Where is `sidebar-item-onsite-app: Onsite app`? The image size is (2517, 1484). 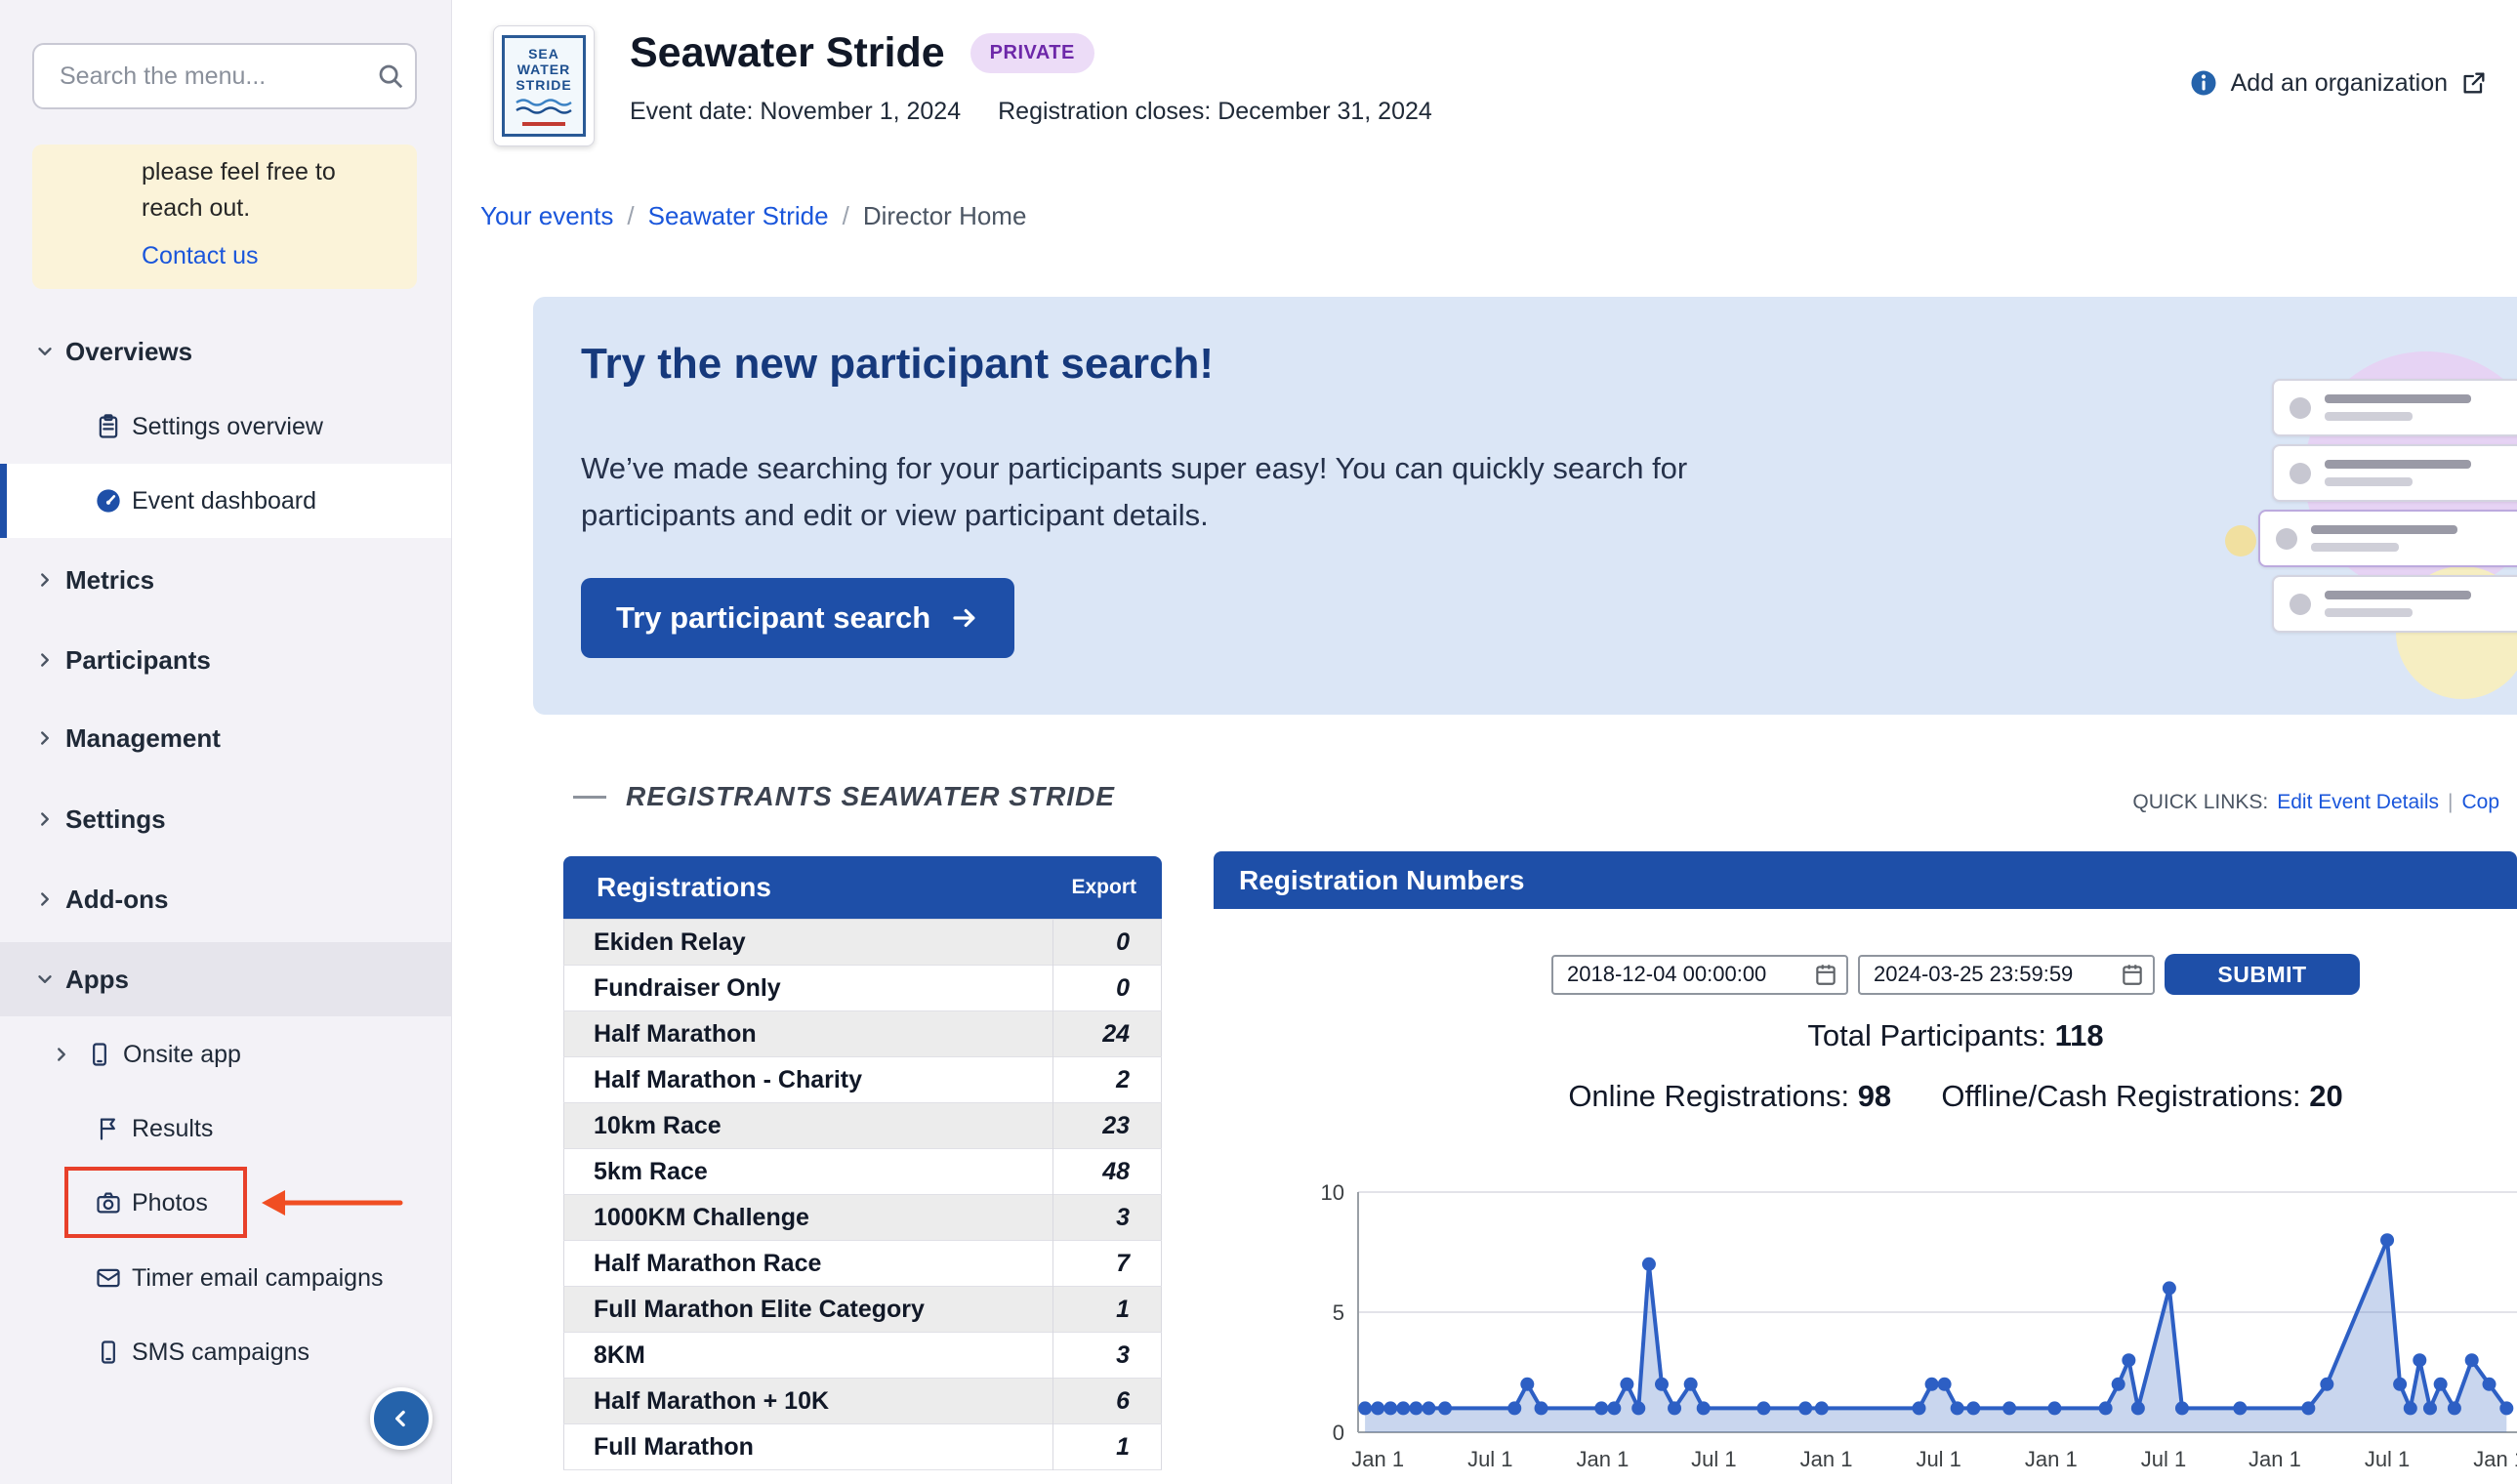 sidebar-item-onsite-app: Onsite app is located at coordinates (225, 1055).